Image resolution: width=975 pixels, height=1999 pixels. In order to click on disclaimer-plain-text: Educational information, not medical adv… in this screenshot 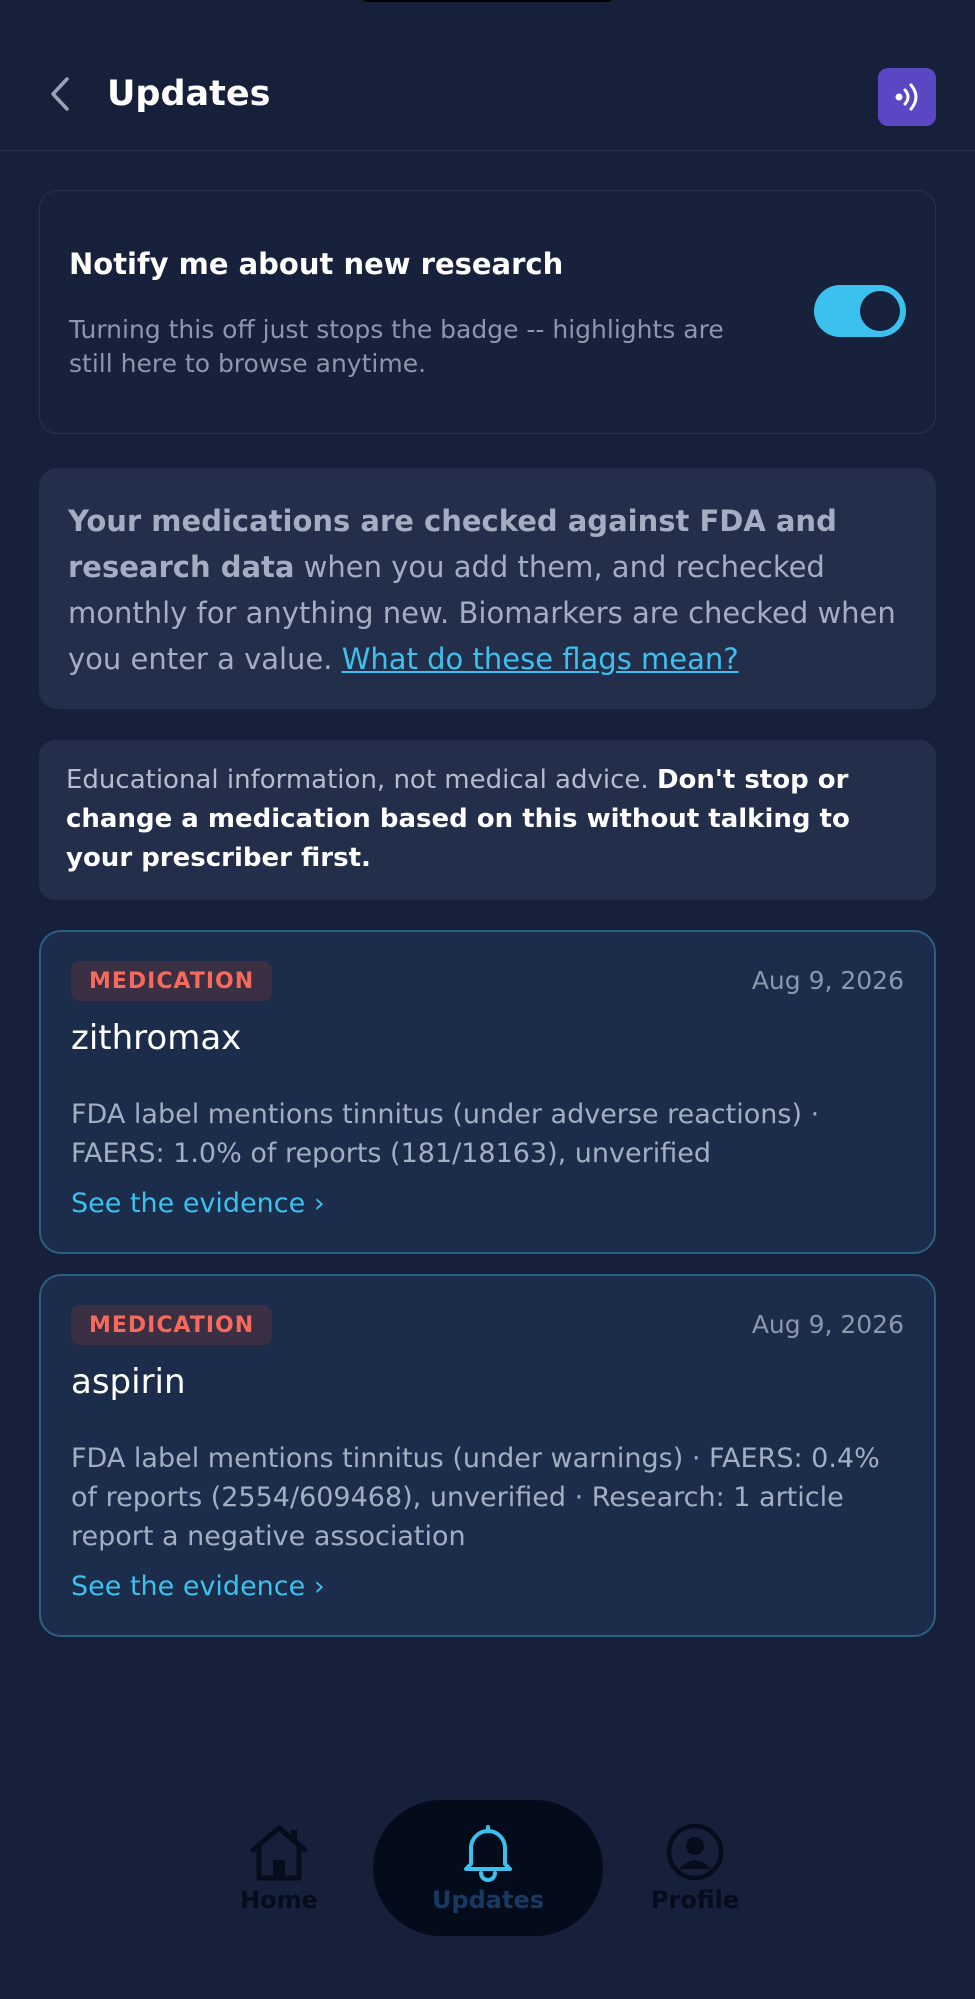, I will do `click(361, 780)`.